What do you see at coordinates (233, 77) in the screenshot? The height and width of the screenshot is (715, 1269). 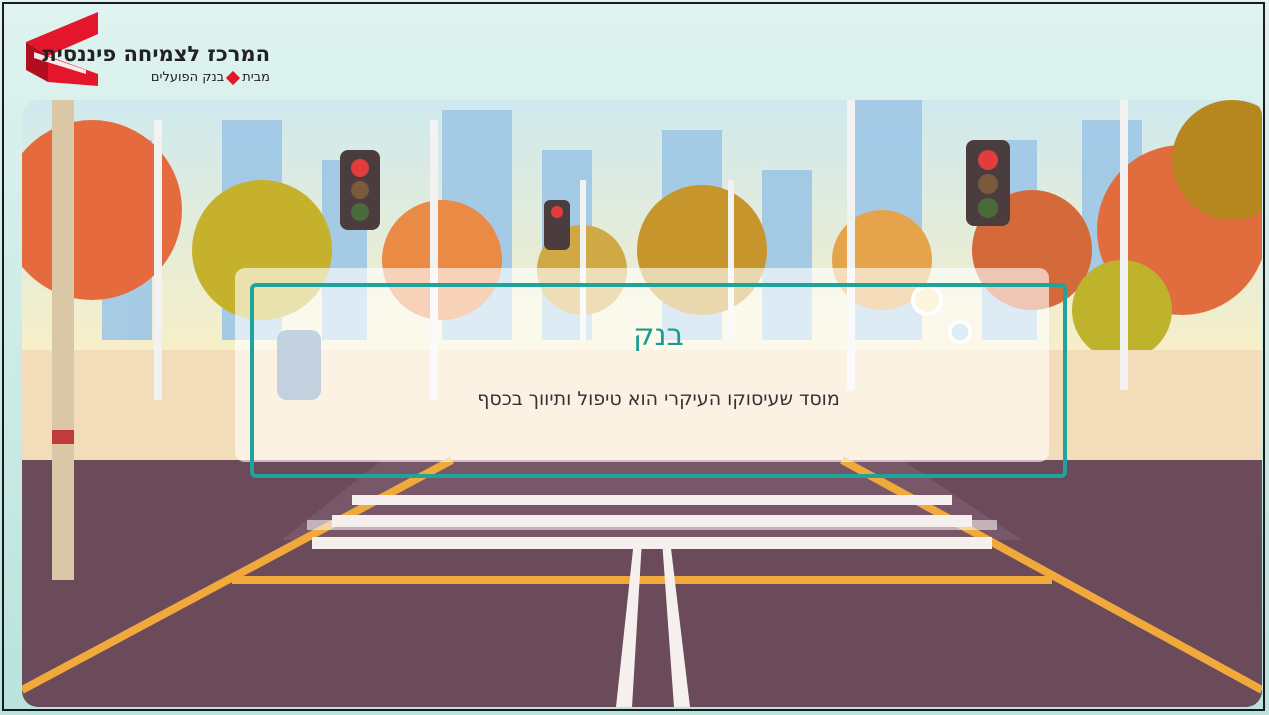 I see `diamond-icon` at bounding box center [233, 77].